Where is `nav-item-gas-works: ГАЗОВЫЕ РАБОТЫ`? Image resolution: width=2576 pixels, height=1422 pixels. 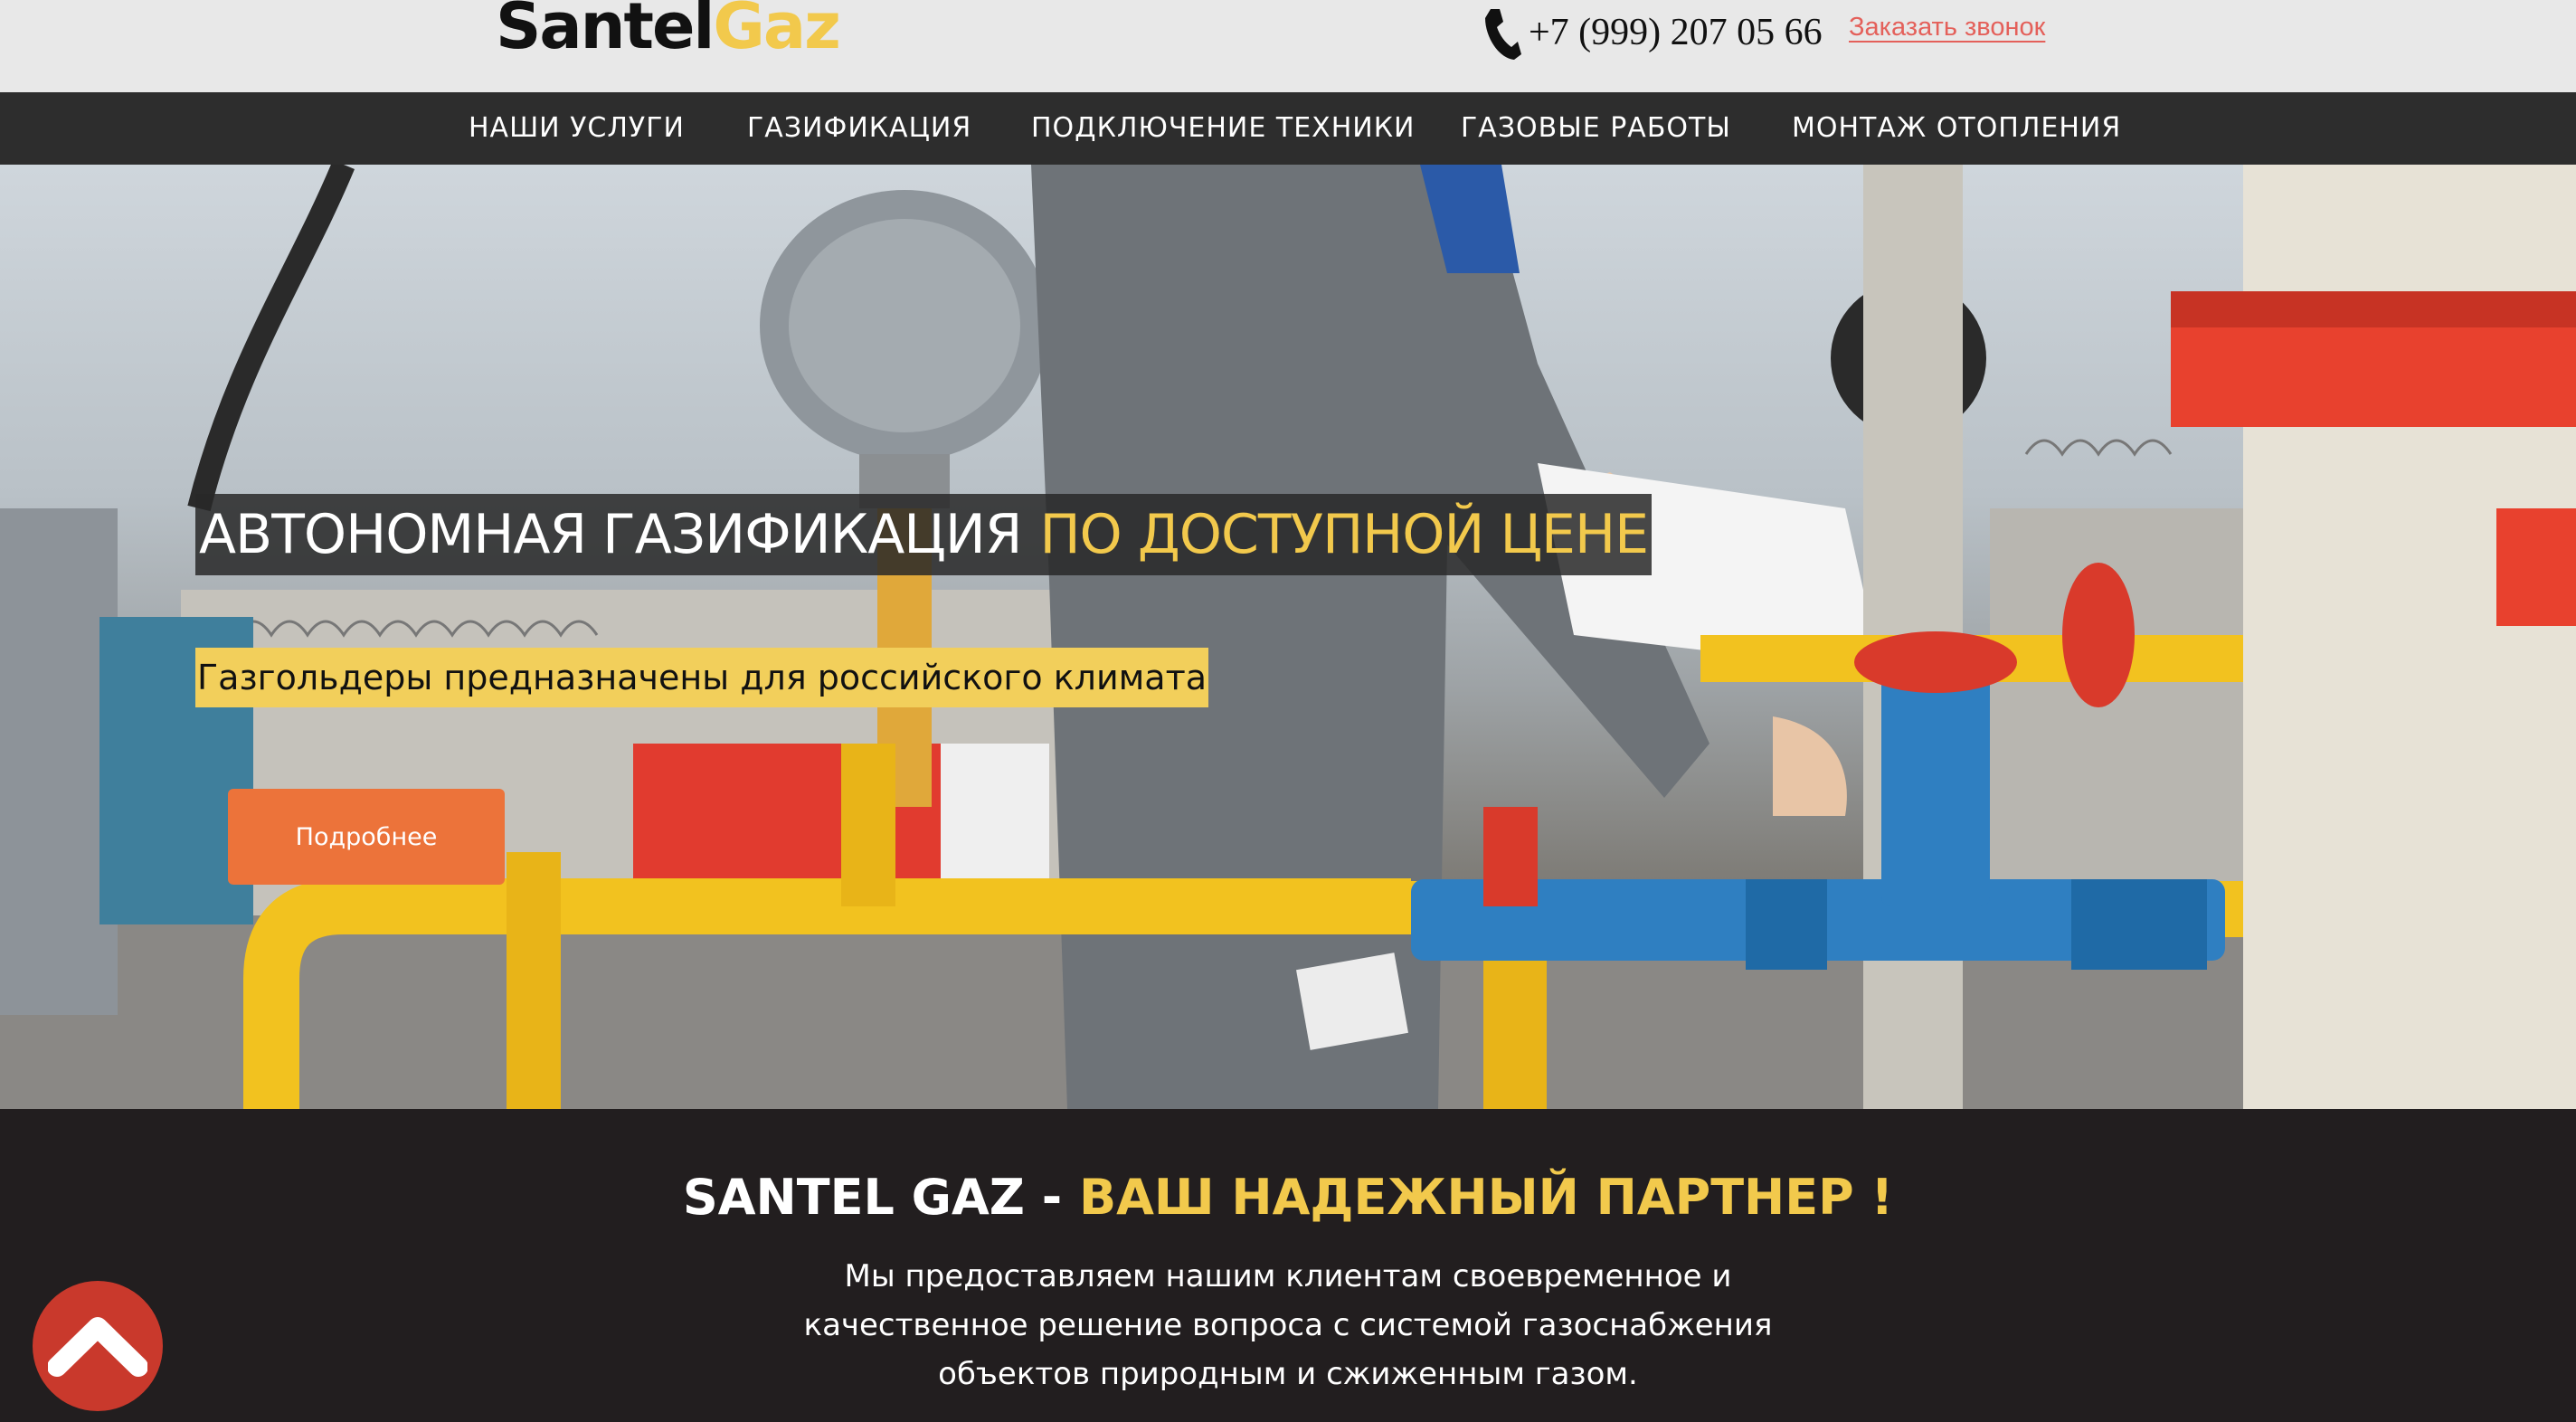 nav-item-gas-works: ГАЗОВЫЕ РАБОТЫ is located at coordinates (1596, 128).